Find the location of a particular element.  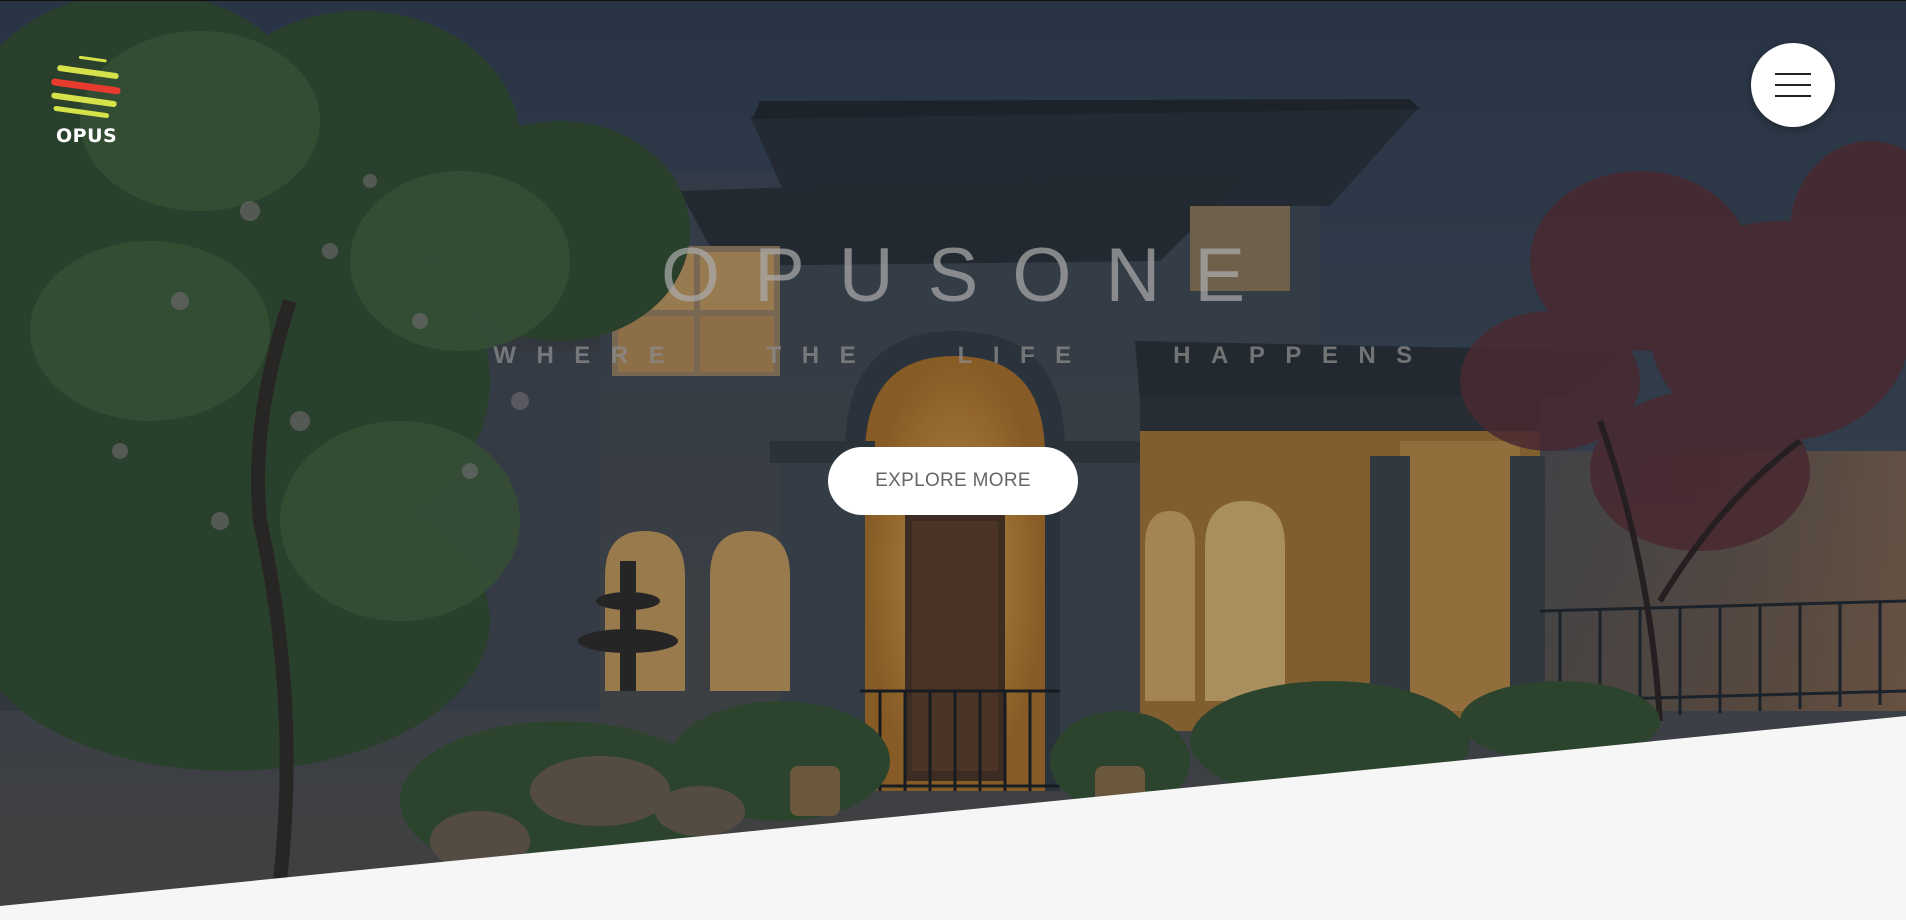

logo-wordmark: OPUS is located at coordinates (87, 136).